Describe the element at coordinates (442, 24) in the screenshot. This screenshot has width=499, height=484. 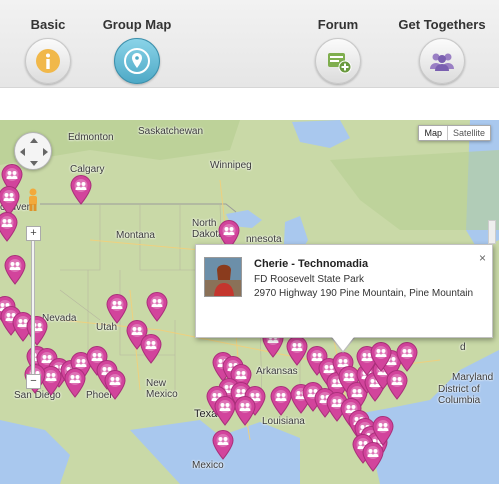
I see `tab-get-togethers-label: Get Togethers` at that location.